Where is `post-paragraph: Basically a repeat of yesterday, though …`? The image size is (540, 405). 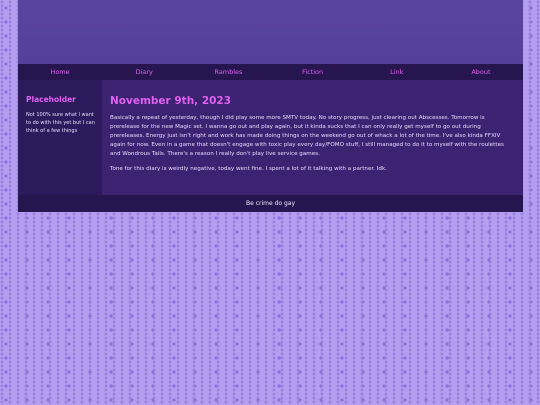
post-paragraph: Basically a repeat of yesterday, though … is located at coordinates (307, 136).